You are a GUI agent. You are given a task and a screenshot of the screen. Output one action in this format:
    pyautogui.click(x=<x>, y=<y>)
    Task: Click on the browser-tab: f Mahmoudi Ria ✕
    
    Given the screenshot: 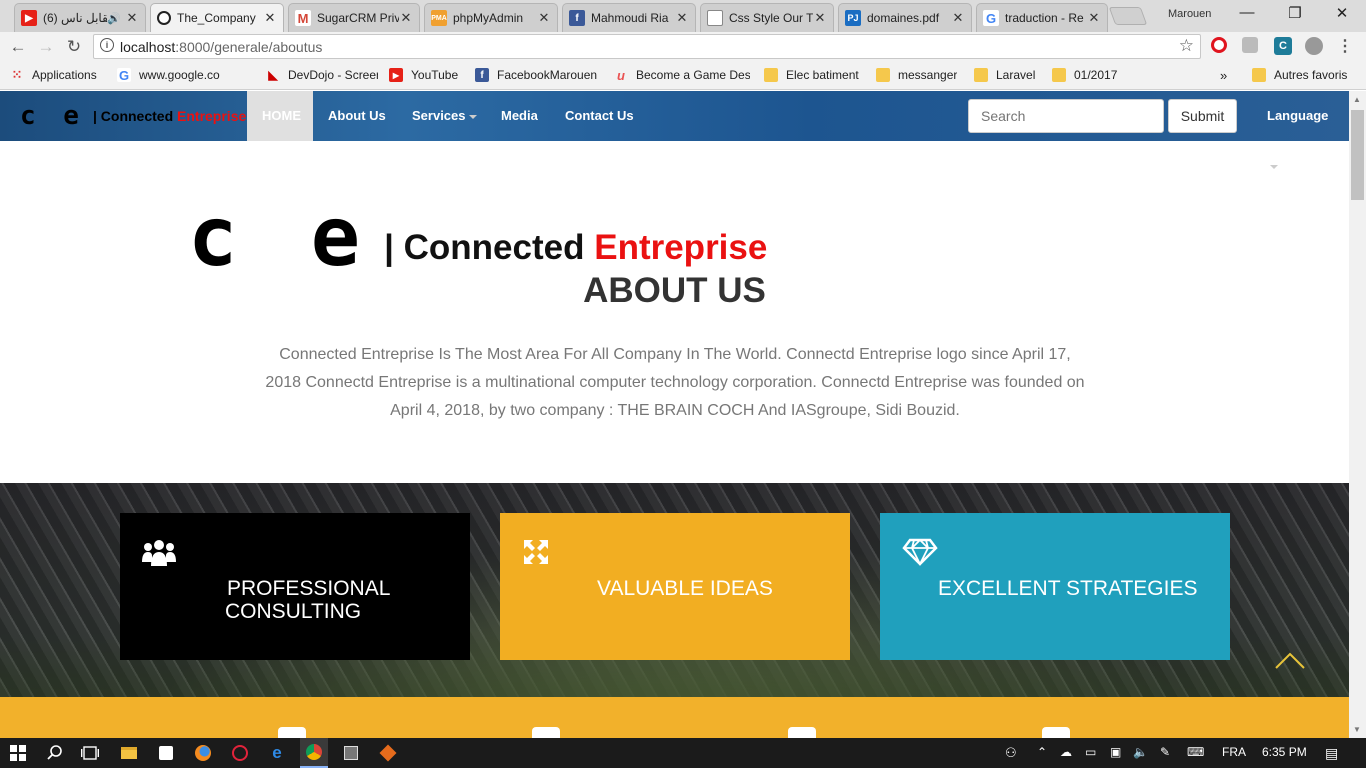 What is the action you would take?
    pyautogui.click(x=629, y=17)
    